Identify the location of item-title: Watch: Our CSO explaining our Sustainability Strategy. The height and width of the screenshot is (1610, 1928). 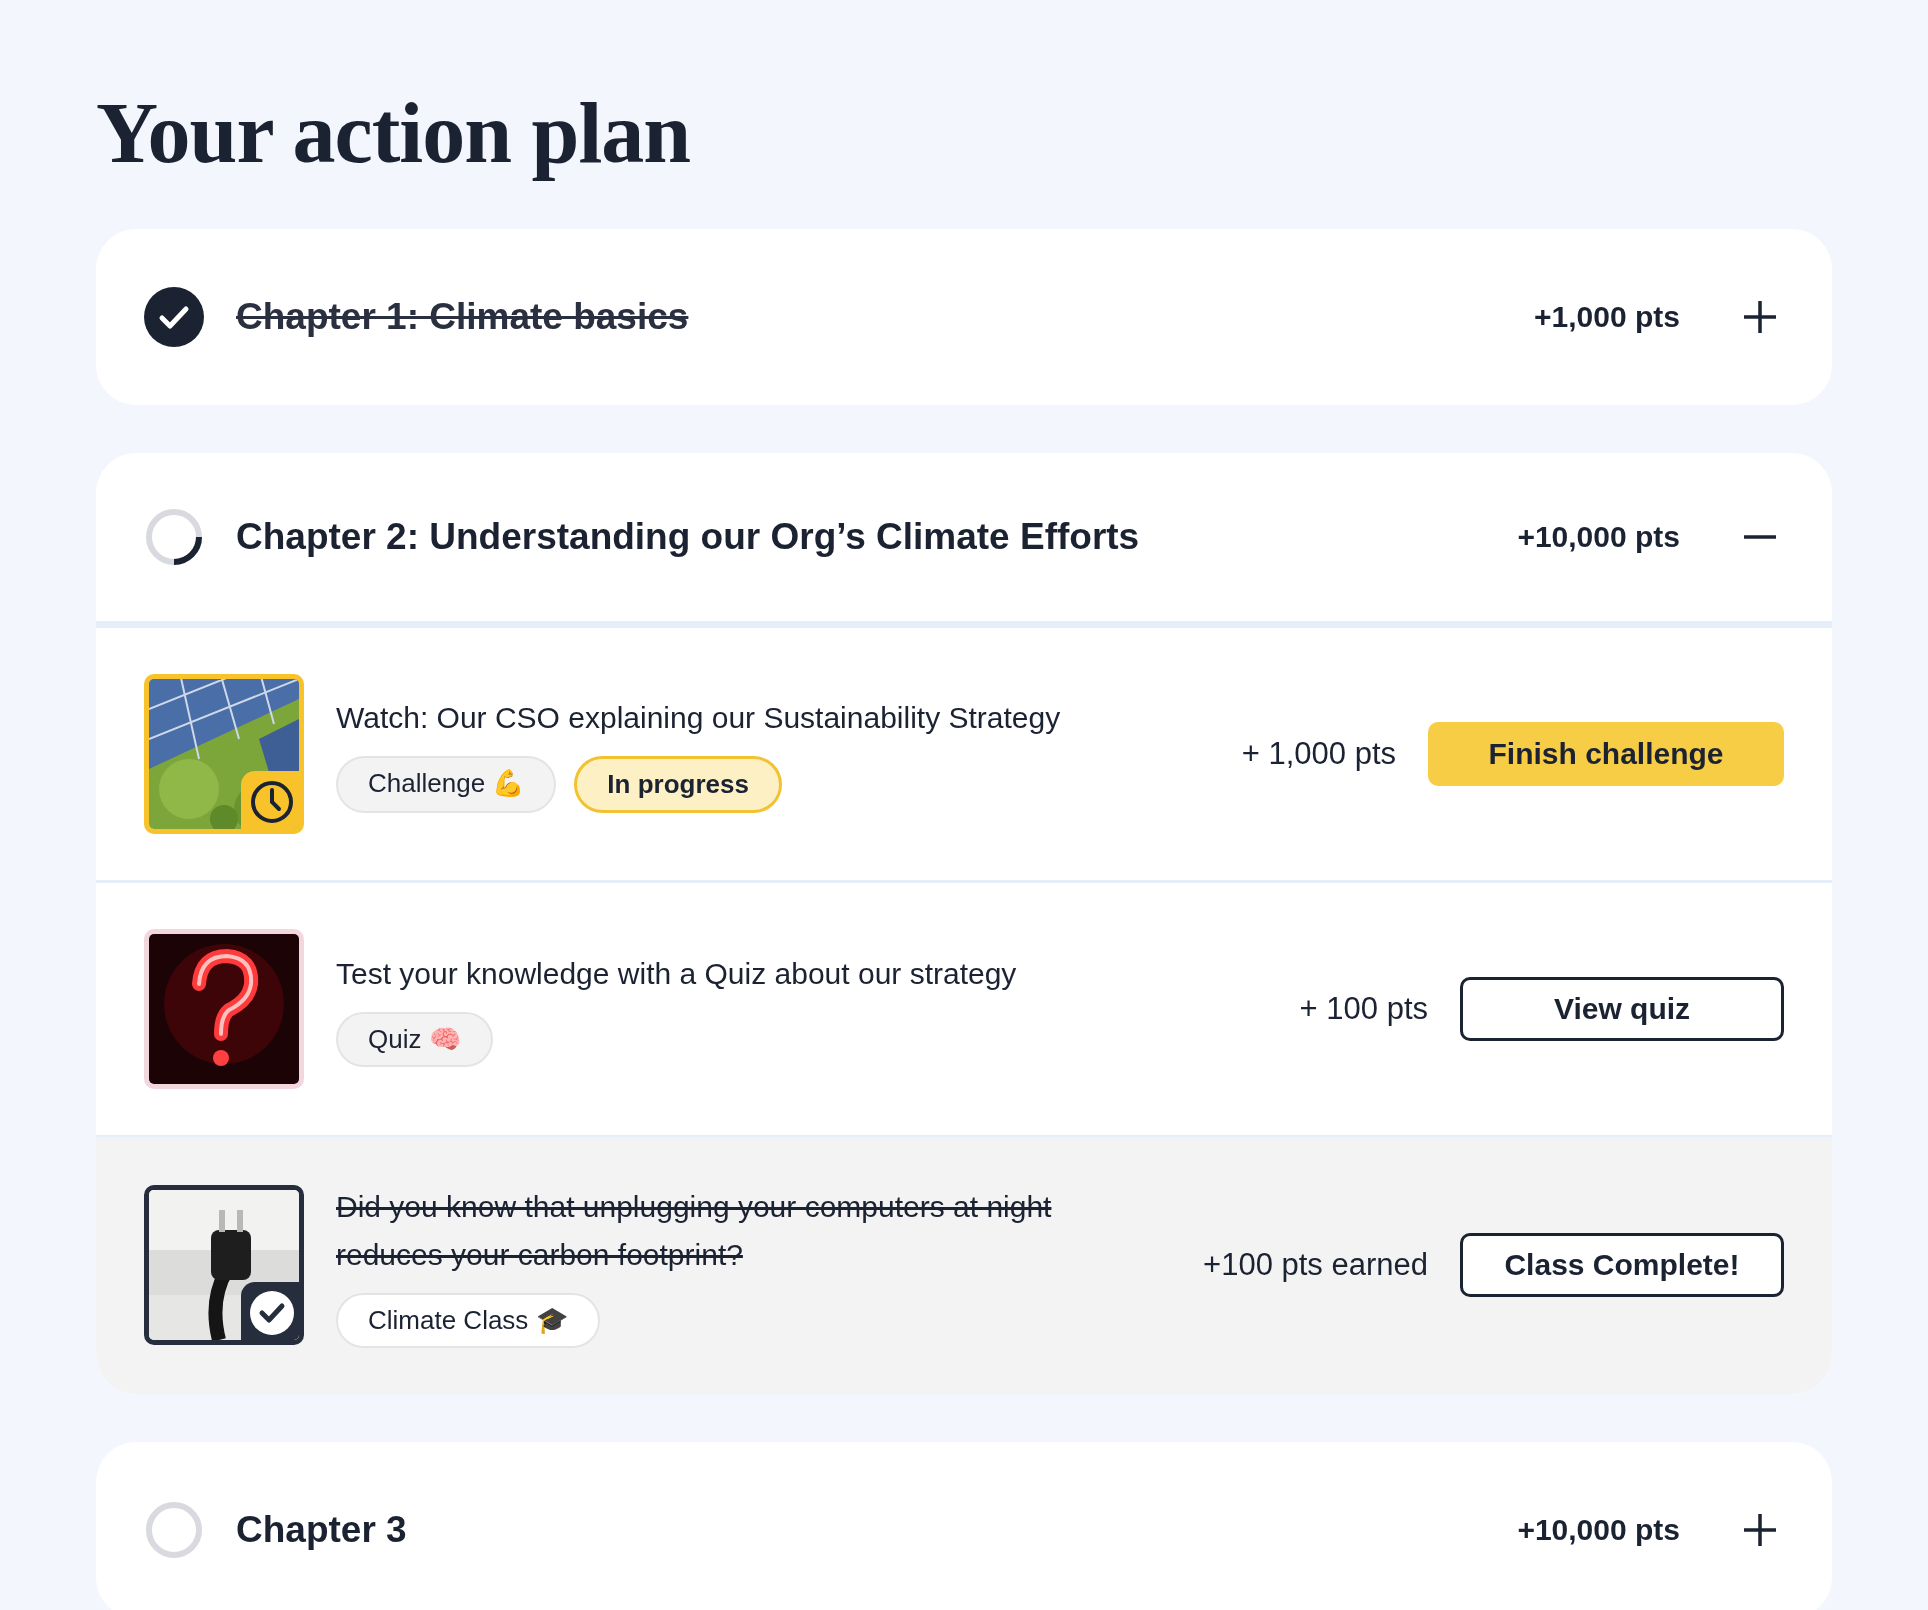
(699, 718).